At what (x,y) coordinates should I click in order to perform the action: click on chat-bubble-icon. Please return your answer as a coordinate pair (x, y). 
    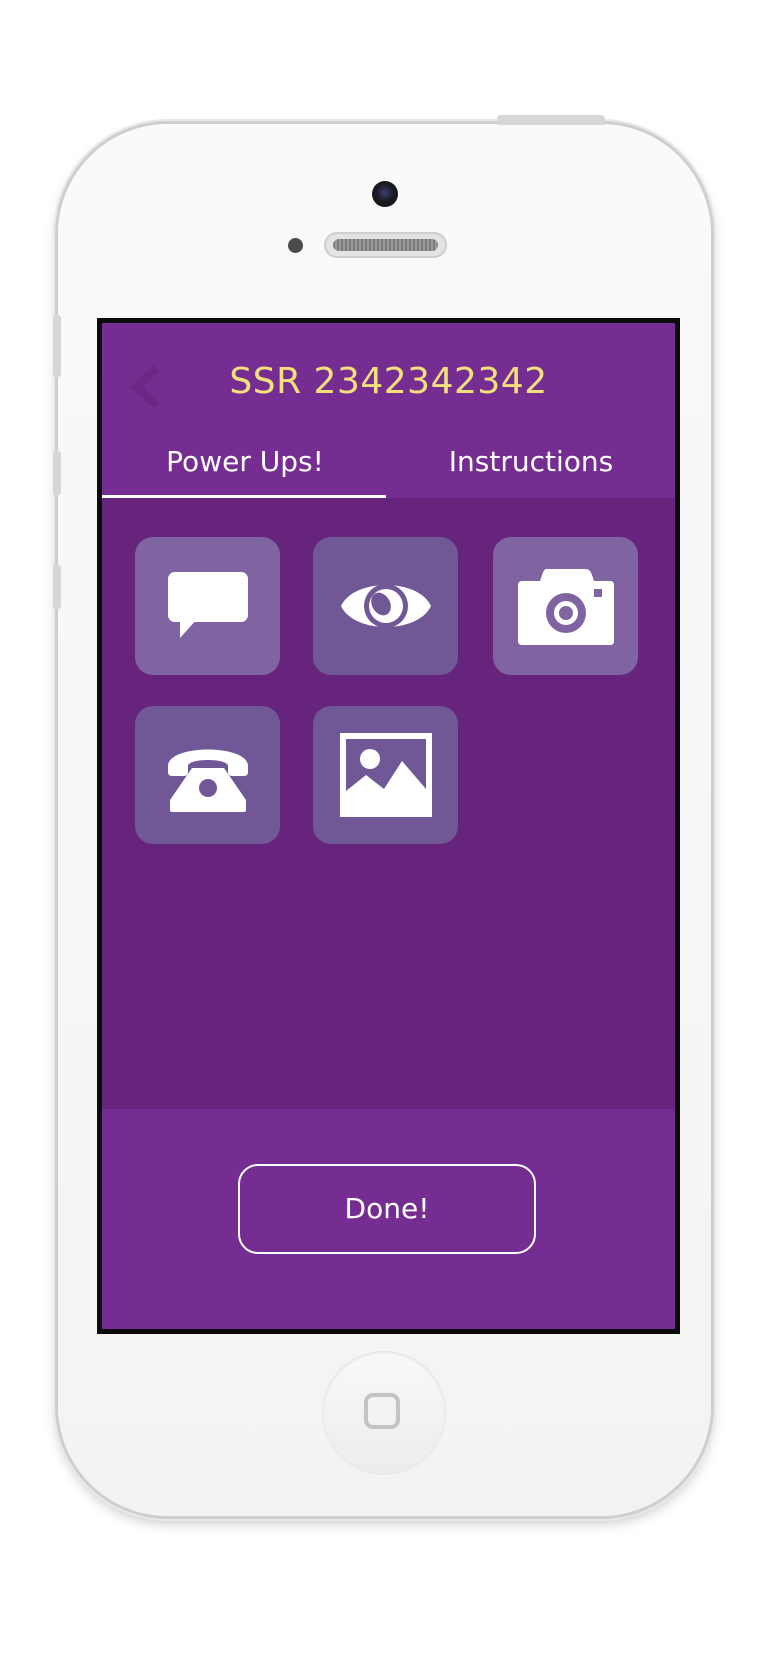
    Looking at the image, I should click on (208, 606).